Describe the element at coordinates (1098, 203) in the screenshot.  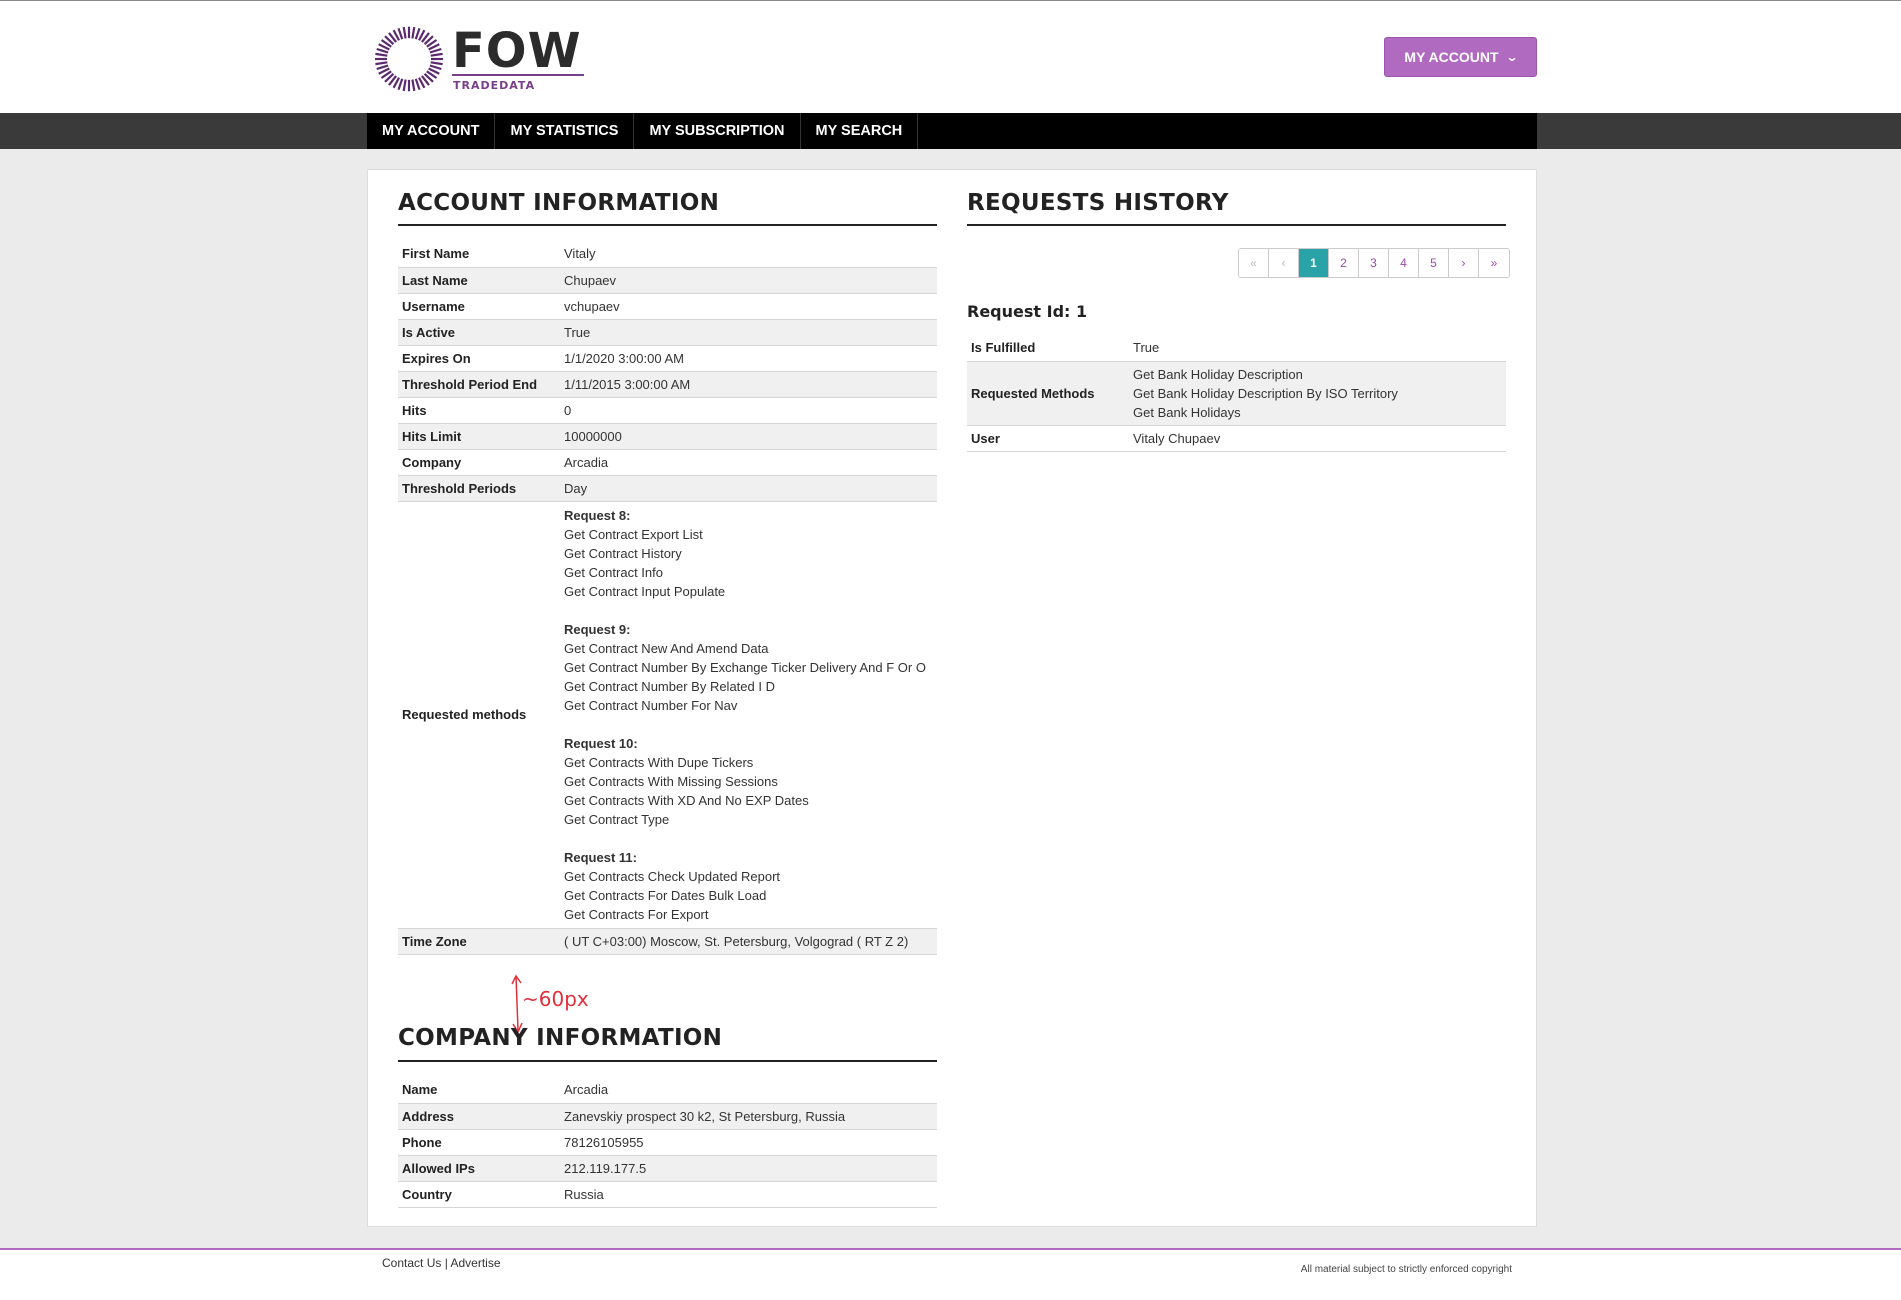
I see `requests-history-title: REQUESTS HISTORY` at that location.